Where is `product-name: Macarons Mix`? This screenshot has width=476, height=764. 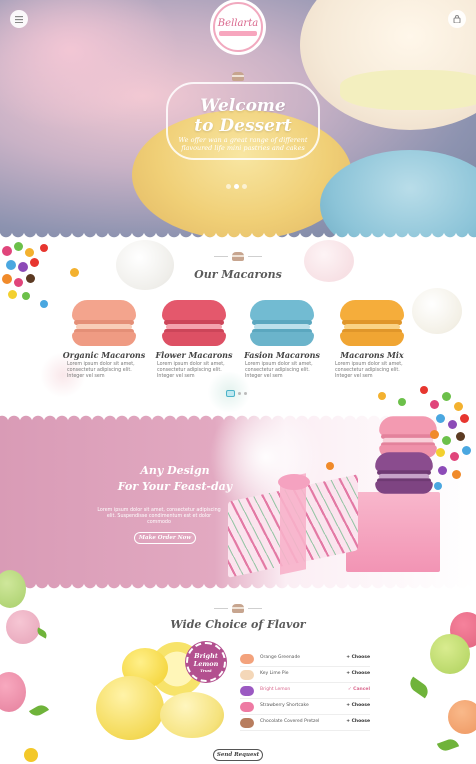 product-name: Macarons Mix is located at coordinates (372, 355).